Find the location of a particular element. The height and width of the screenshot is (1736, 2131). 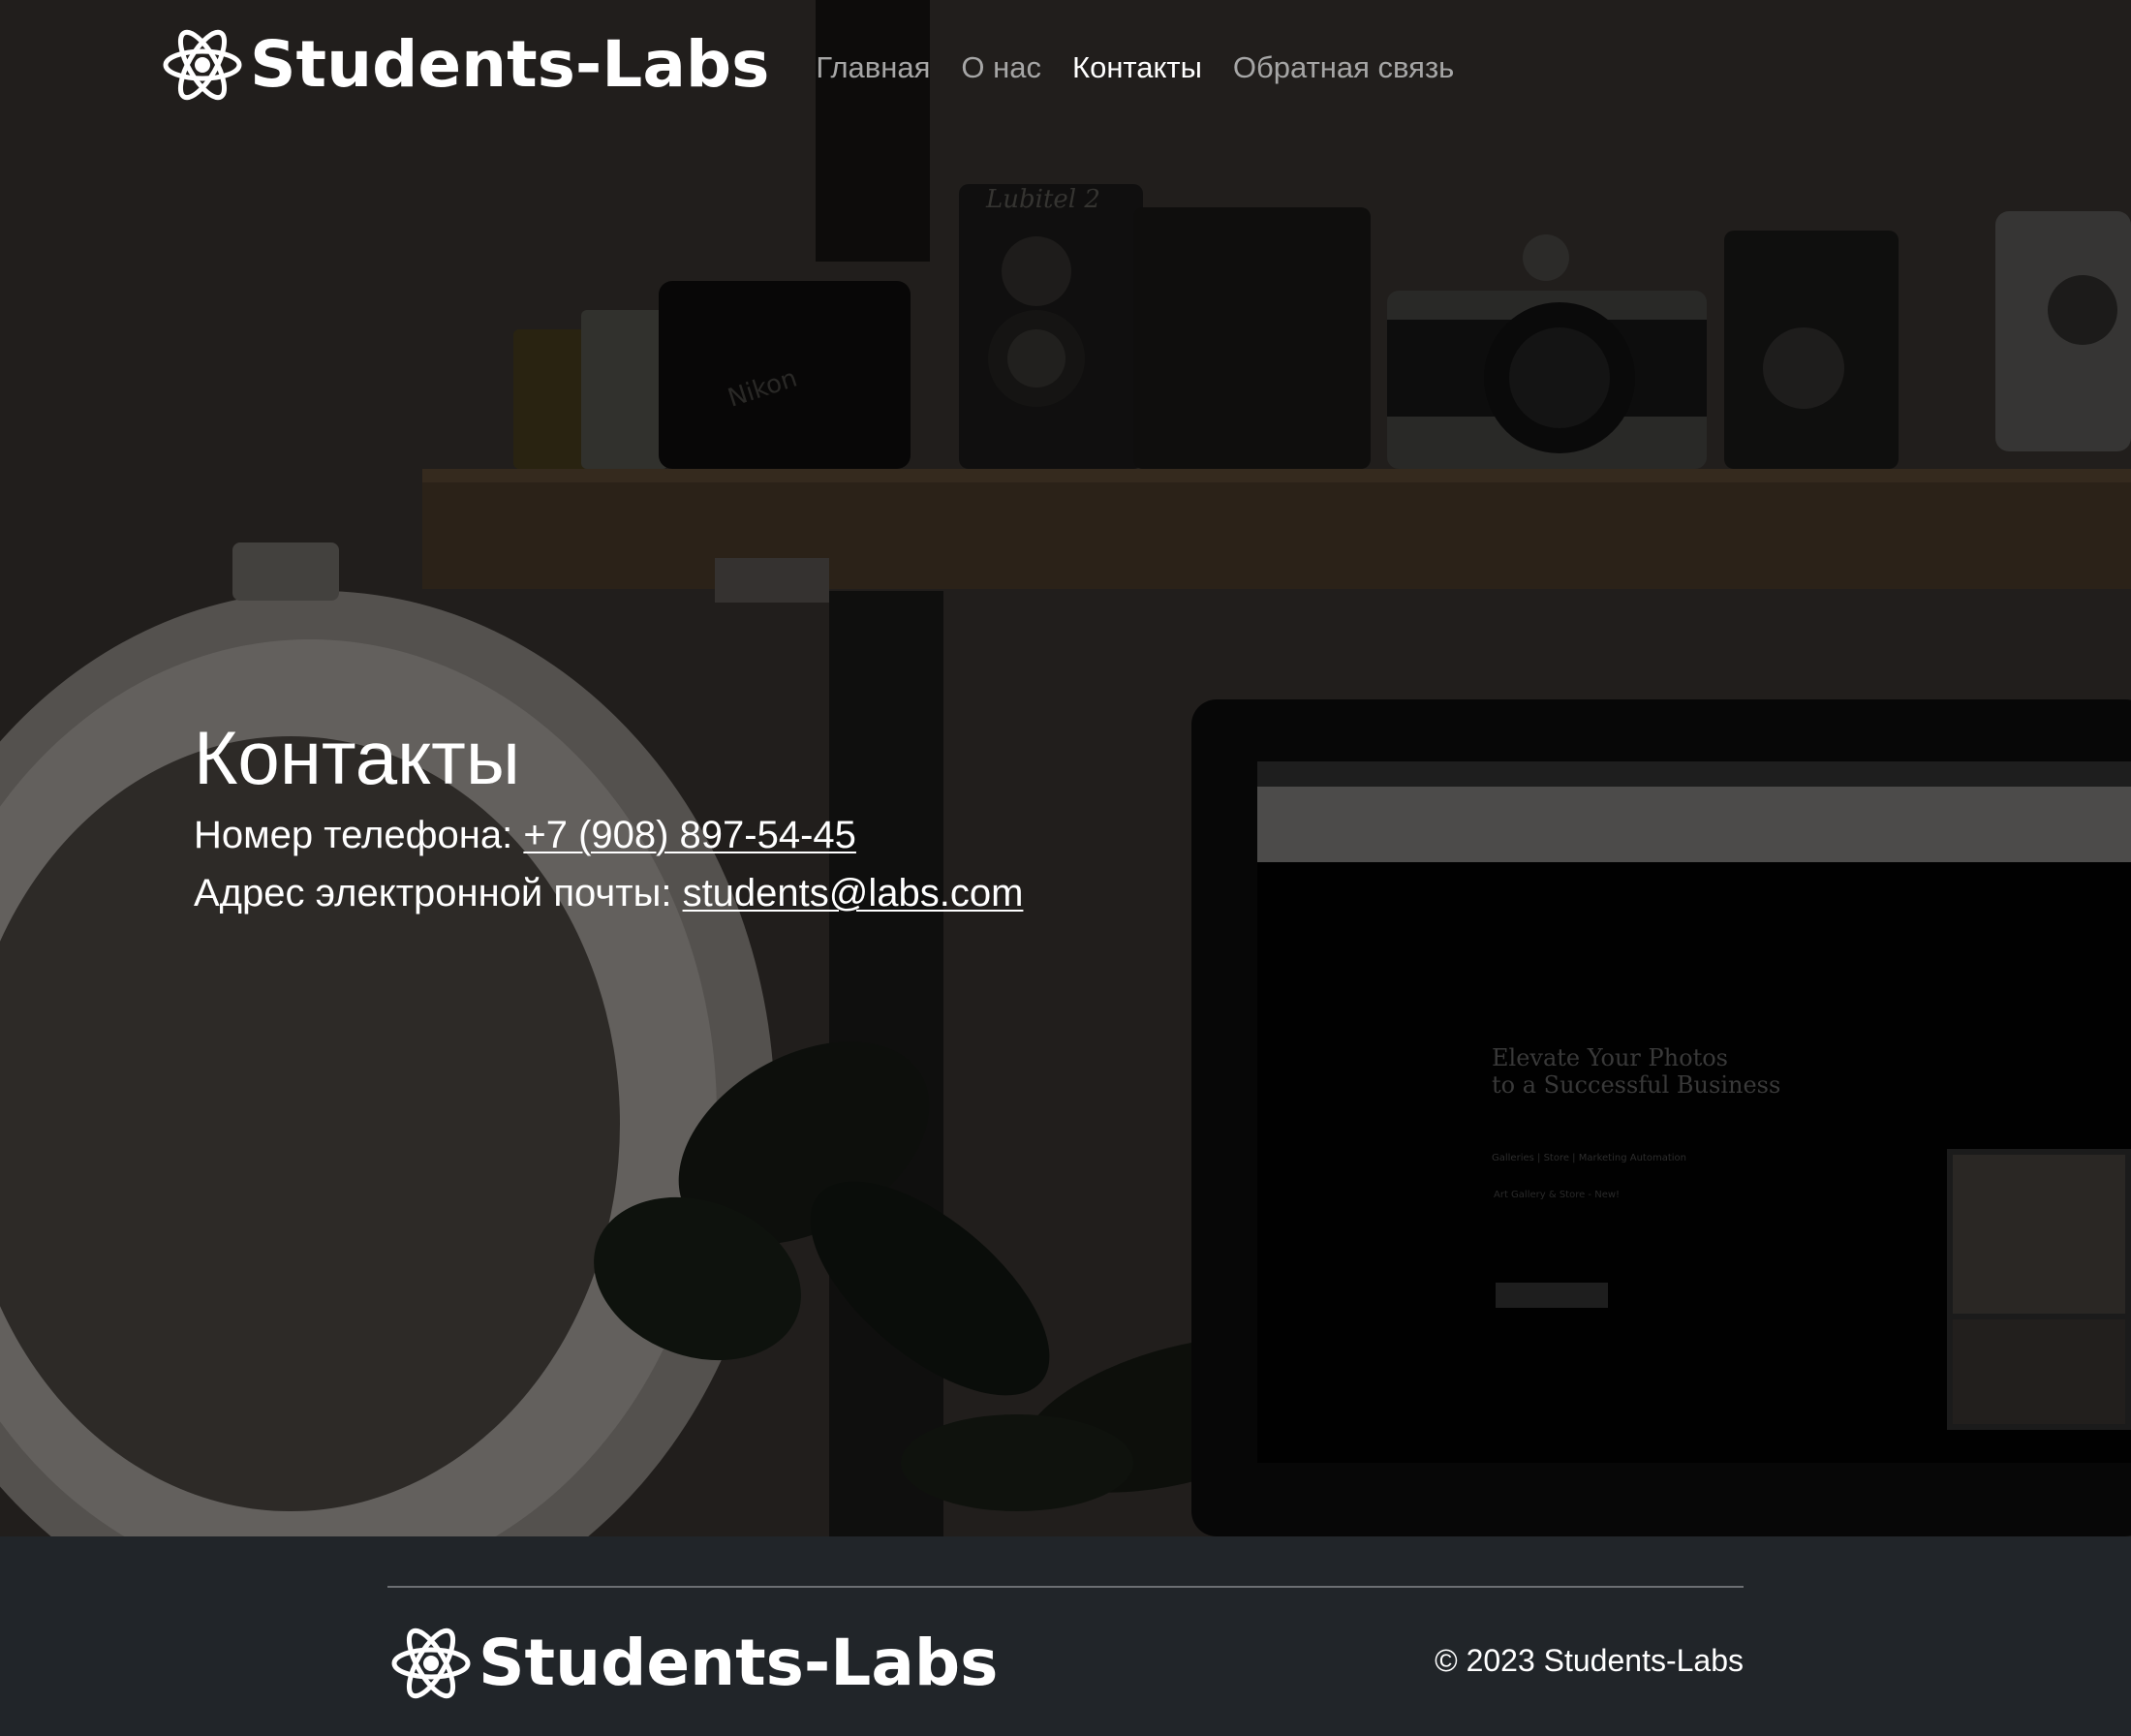

phone-row: Номер телефона: +7 (908) 897-54-45 is located at coordinates (609, 835).